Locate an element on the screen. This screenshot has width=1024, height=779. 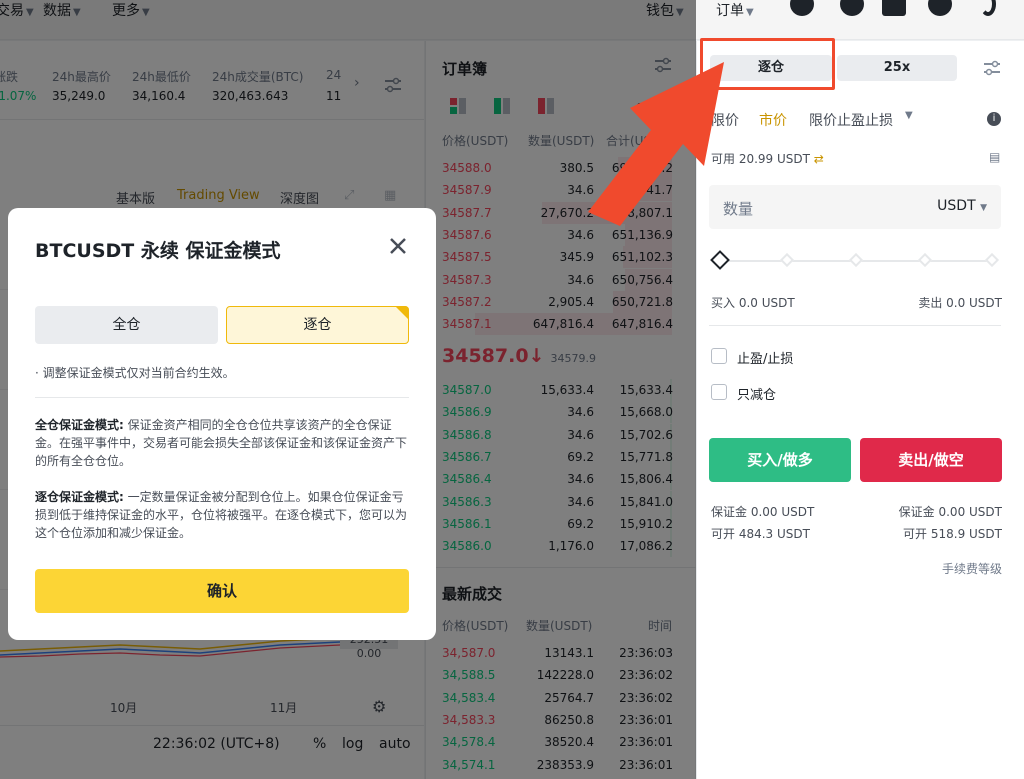
confirm-button: 确认 is located at coordinates (222, 591).